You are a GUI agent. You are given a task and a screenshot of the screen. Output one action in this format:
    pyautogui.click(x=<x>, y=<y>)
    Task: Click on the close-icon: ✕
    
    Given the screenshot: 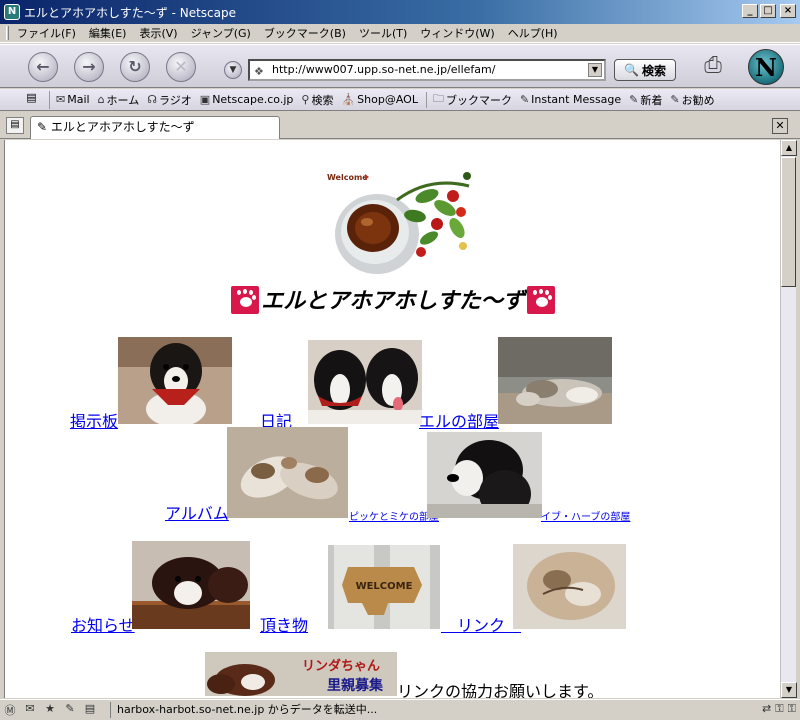 What is the action you would take?
    pyautogui.click(x=780, y=125)
    